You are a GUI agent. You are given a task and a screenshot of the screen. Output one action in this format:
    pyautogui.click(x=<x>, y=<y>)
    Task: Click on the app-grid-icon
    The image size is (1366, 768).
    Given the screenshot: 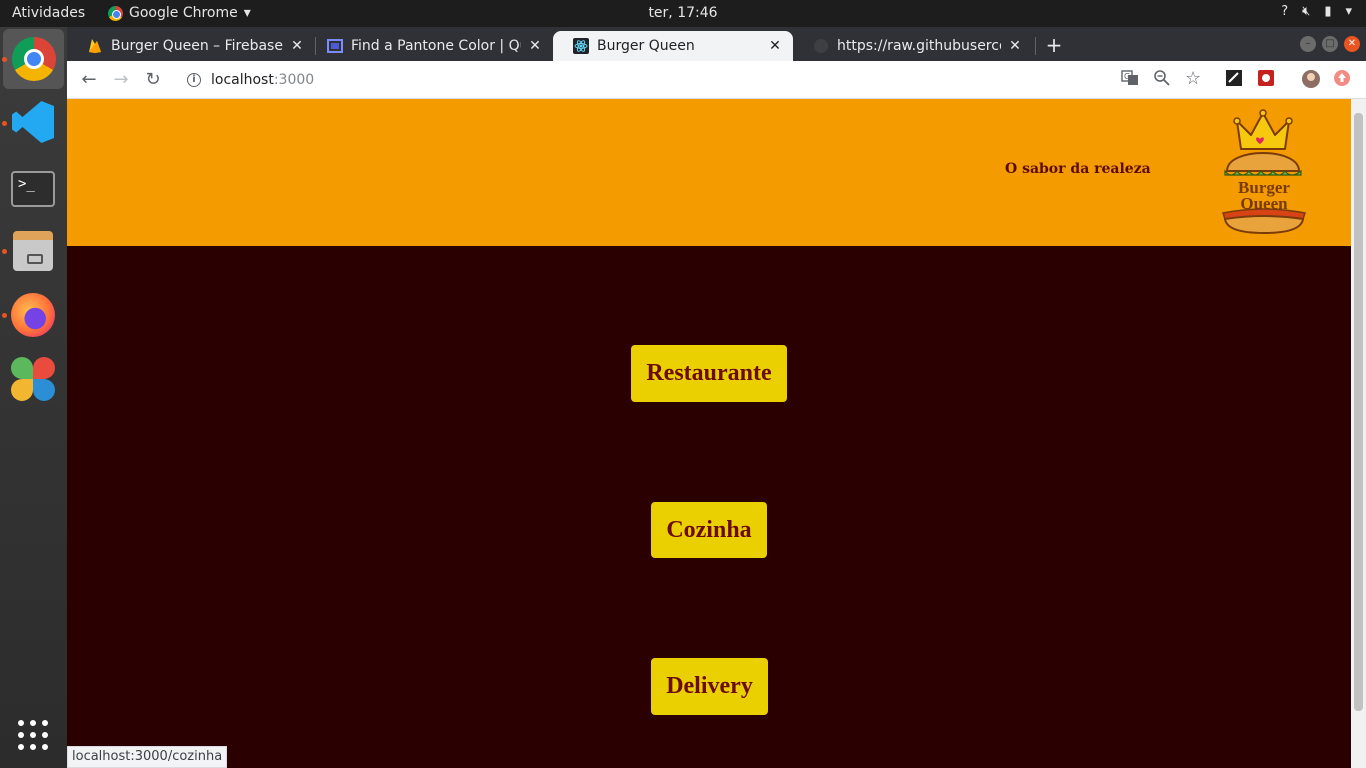 What is the action you would take?
    pyautogui.click(x=33, y=735)
    